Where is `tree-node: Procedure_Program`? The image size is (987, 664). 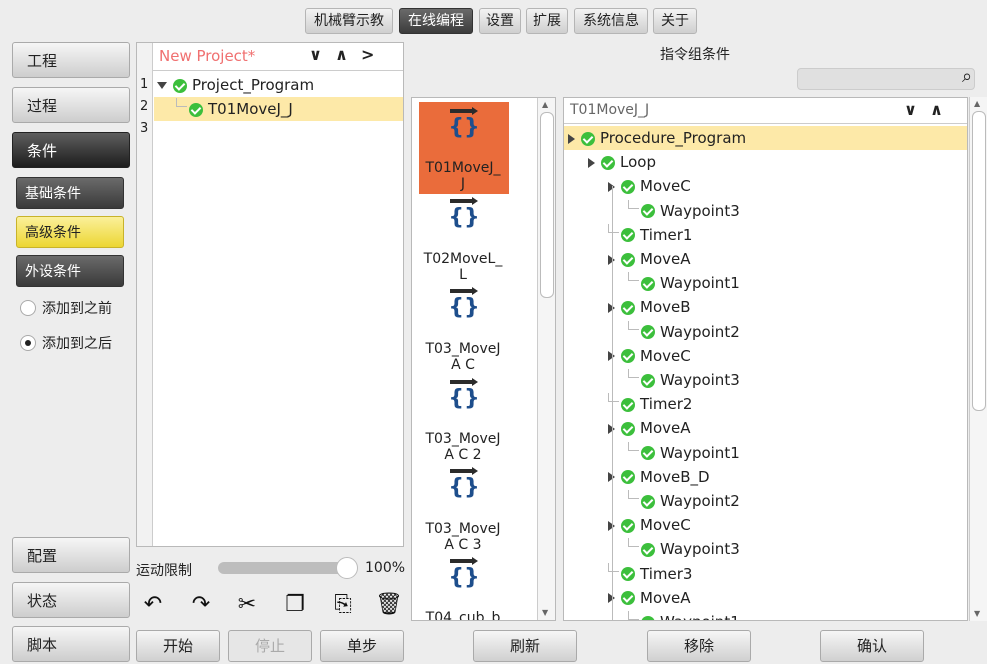 tree-node: Procedure_Program is located at coordinates (765, 138).